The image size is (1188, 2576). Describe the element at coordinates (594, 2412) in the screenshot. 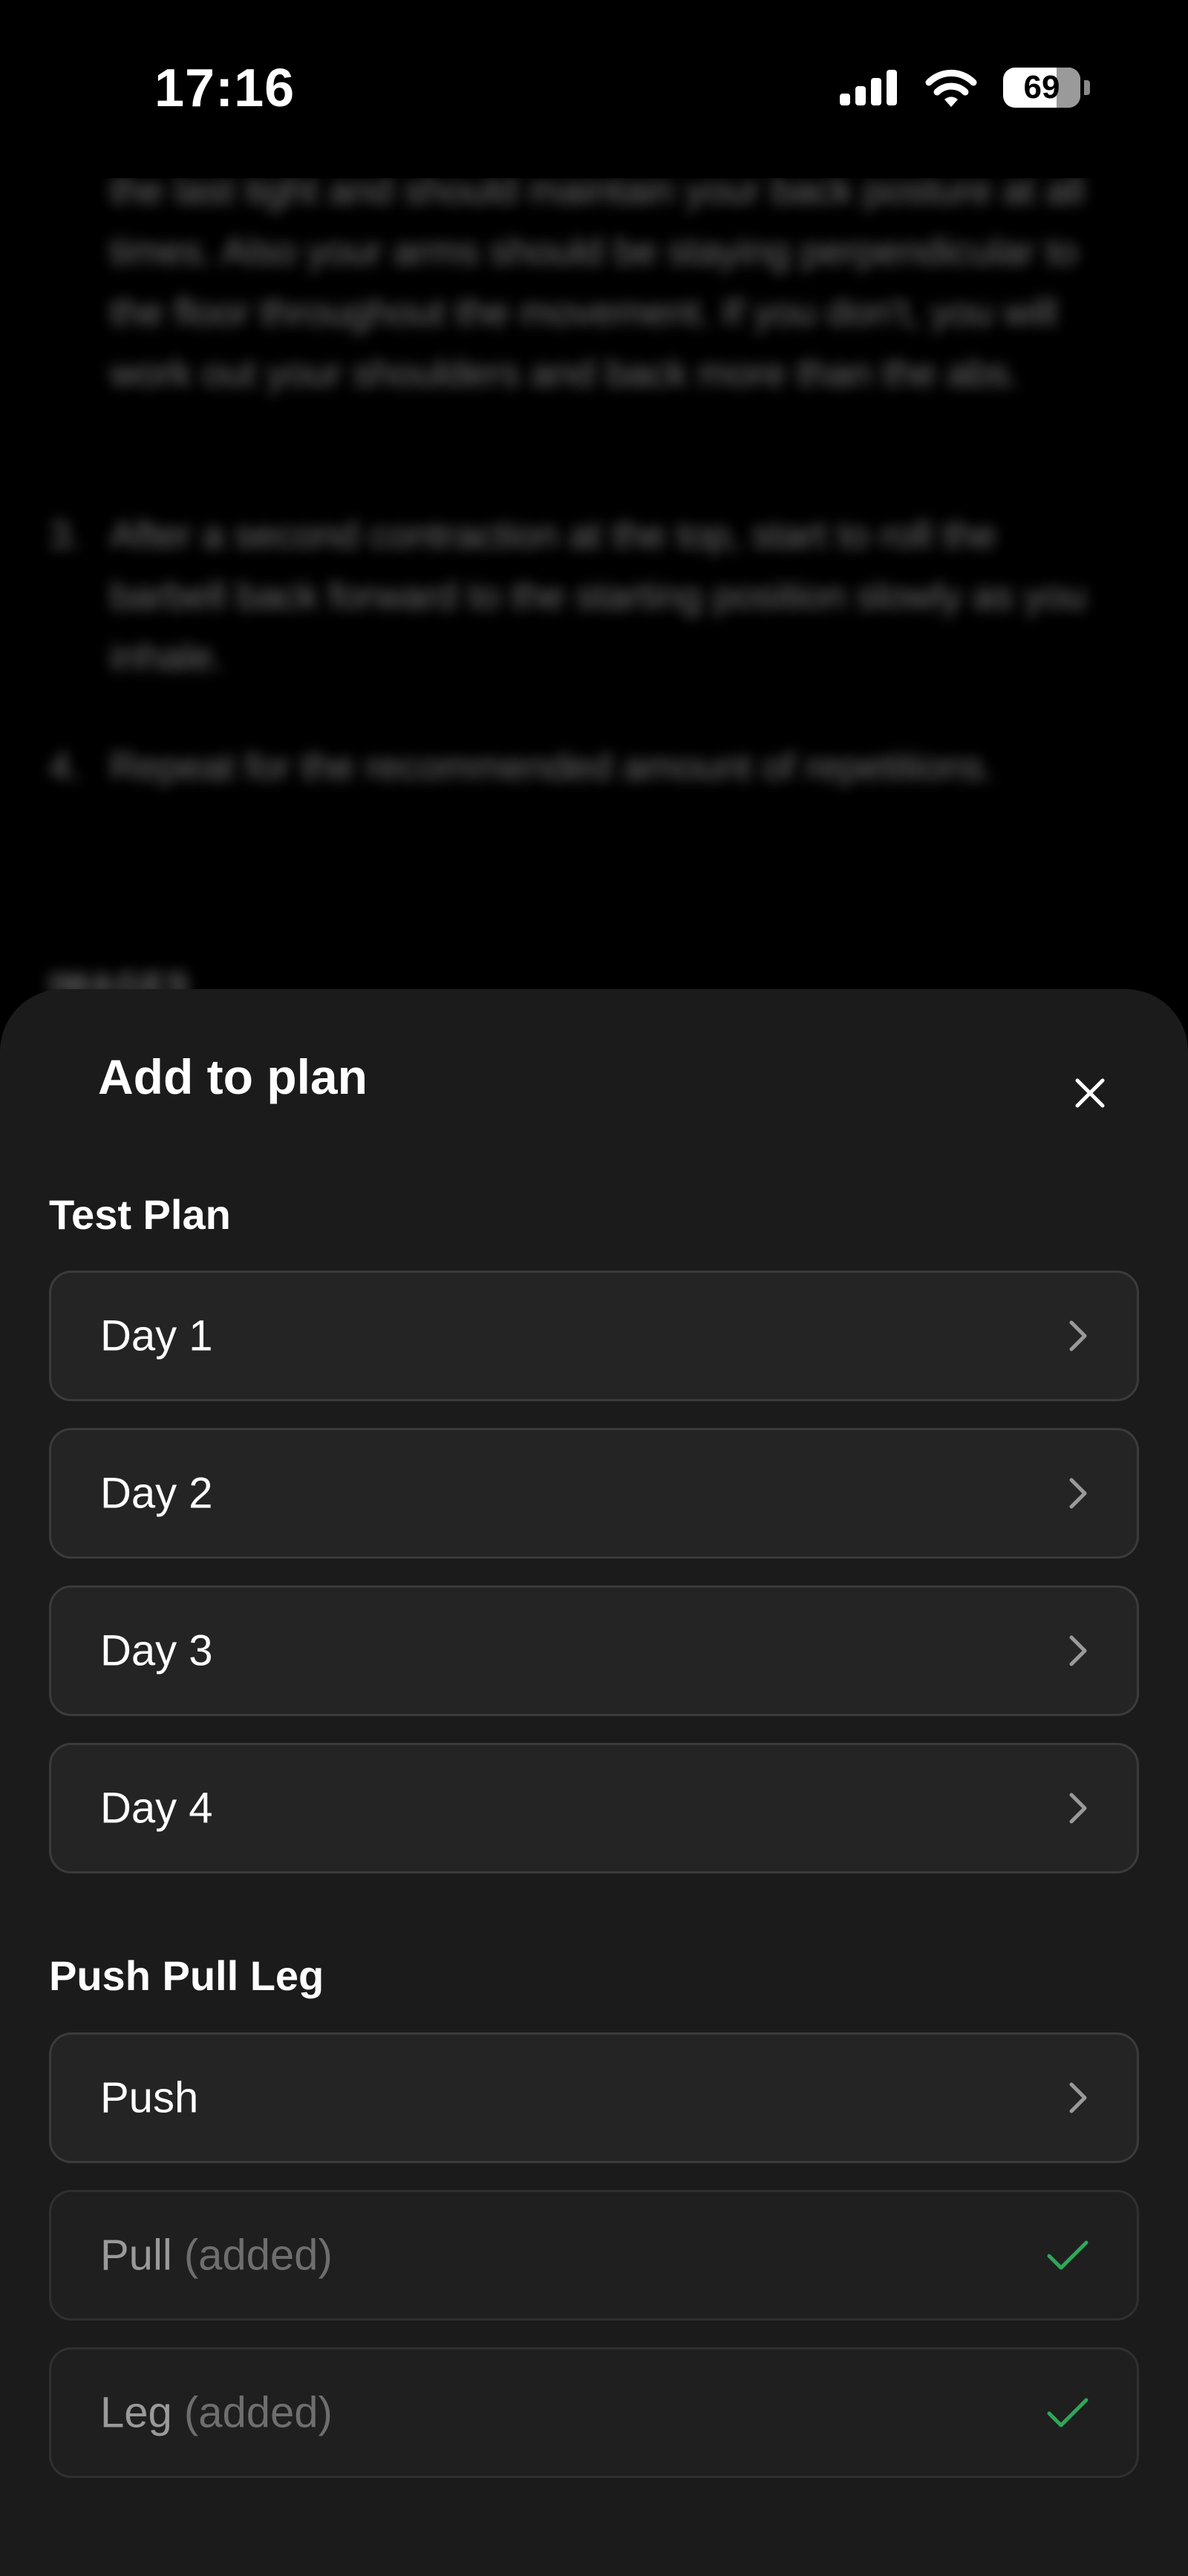

I see `plan-day-option-added: Leg (added)` at that location.